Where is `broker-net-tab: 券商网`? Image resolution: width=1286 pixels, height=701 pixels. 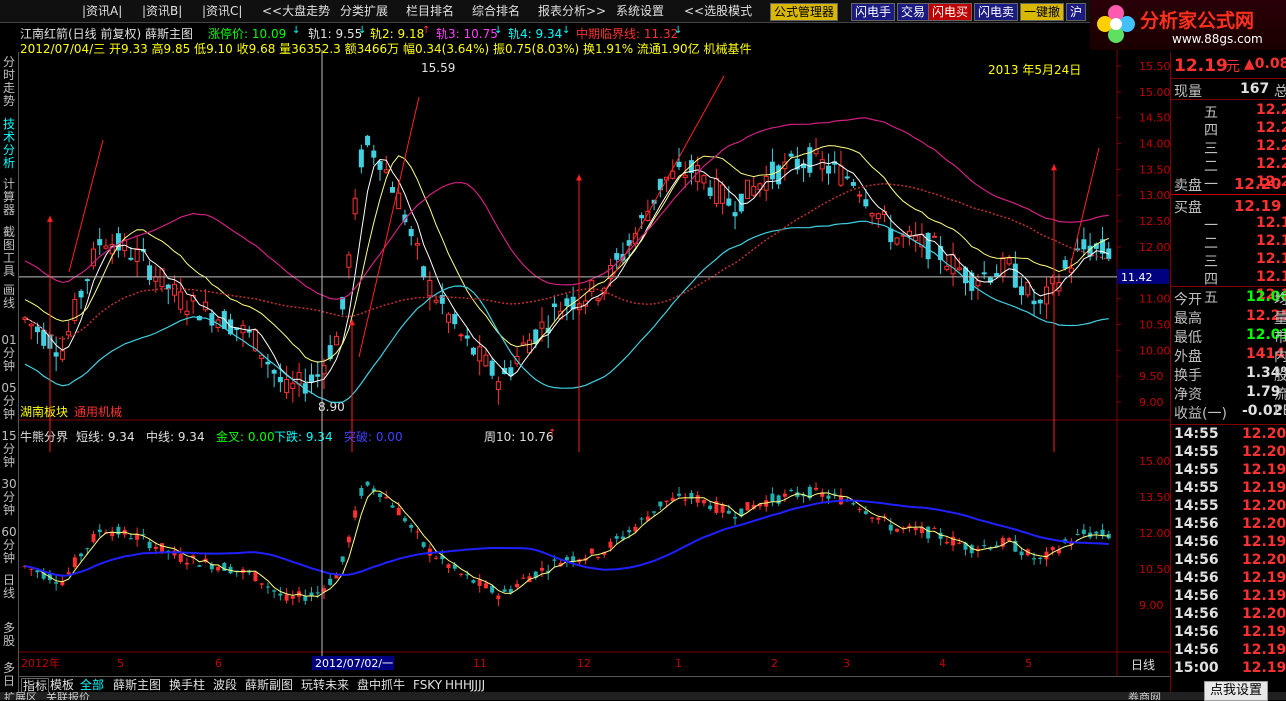
broker-net-tab: 券商网 is located at coordinates (1144, 696).